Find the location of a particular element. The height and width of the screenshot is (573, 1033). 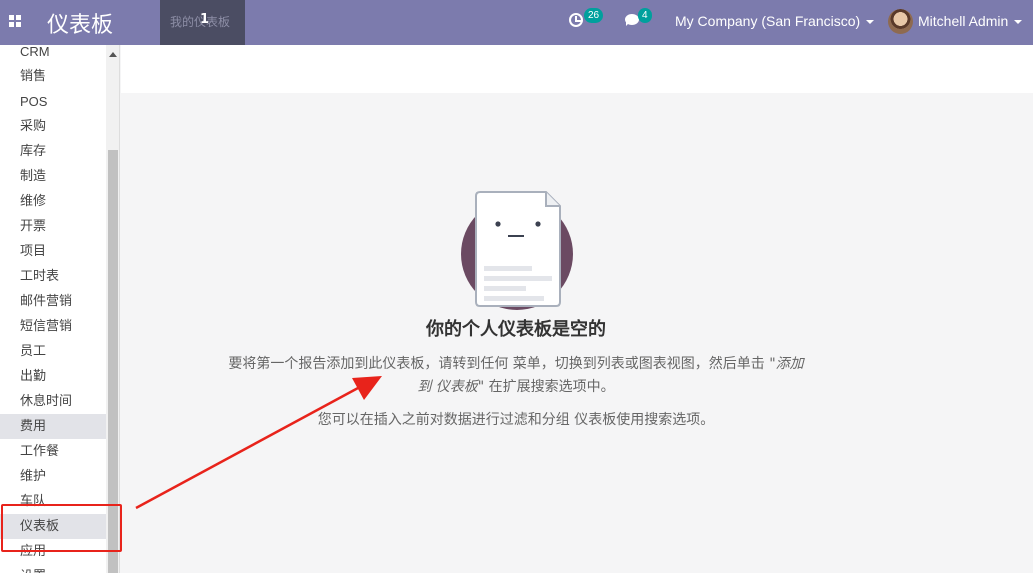

sidebar-scrollbar is located at coordinates (112, 309).